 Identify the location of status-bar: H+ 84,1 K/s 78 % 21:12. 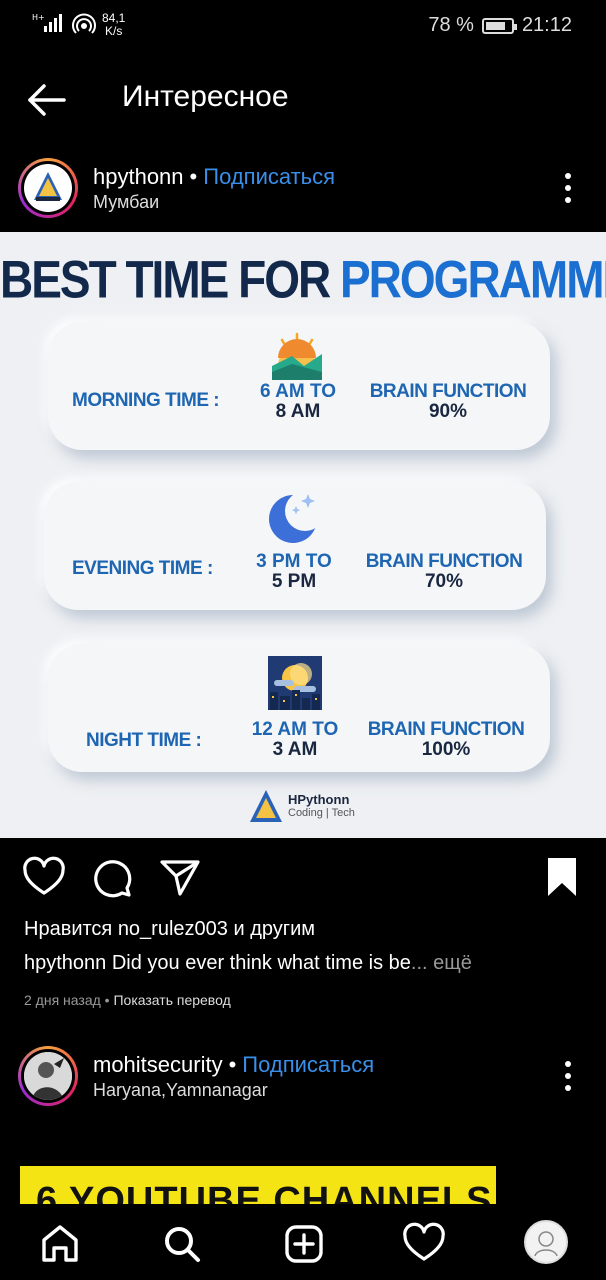
(303, 26).